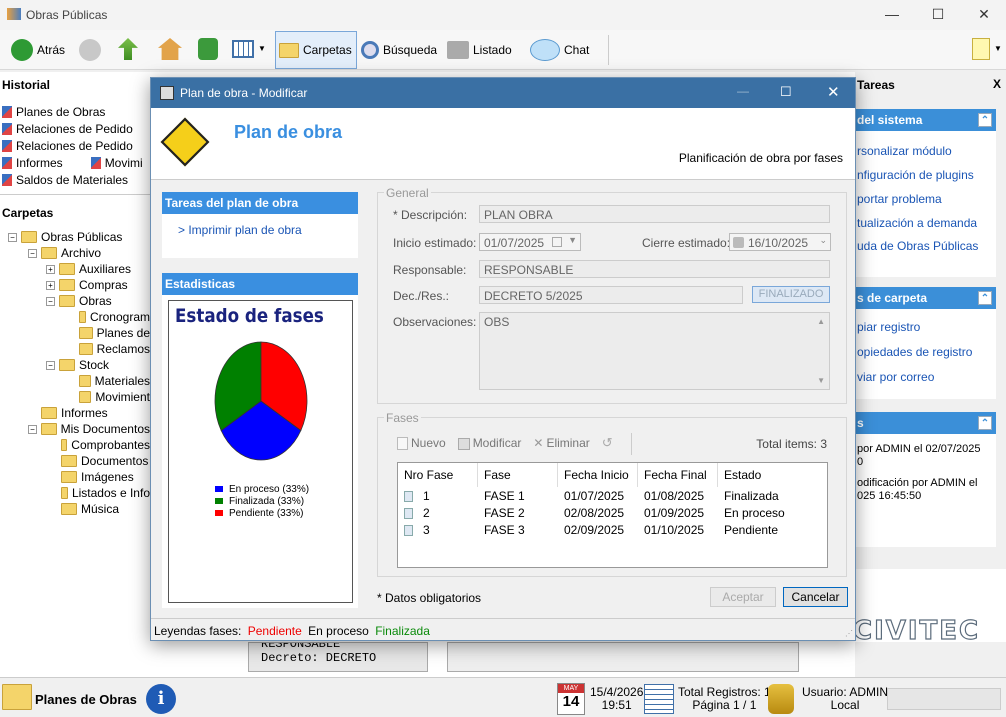  What do you see at coordinates (479, 50) in the screenshot?
I see `list-button: Listado` at bounding box center [479, 50].